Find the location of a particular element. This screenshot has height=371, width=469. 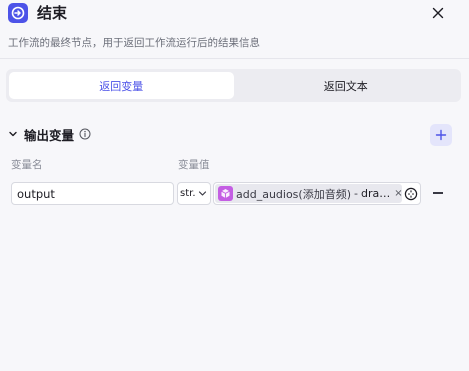

node-title: 结束 is located at coordinates (52, 13).